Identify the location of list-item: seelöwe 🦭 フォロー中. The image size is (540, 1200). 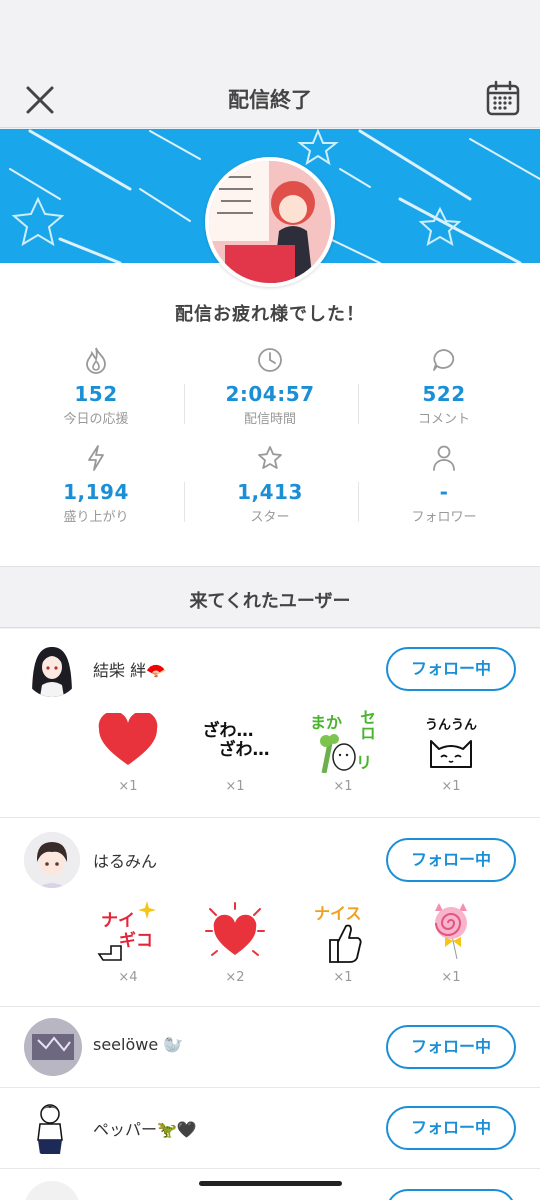
(270, 1047).